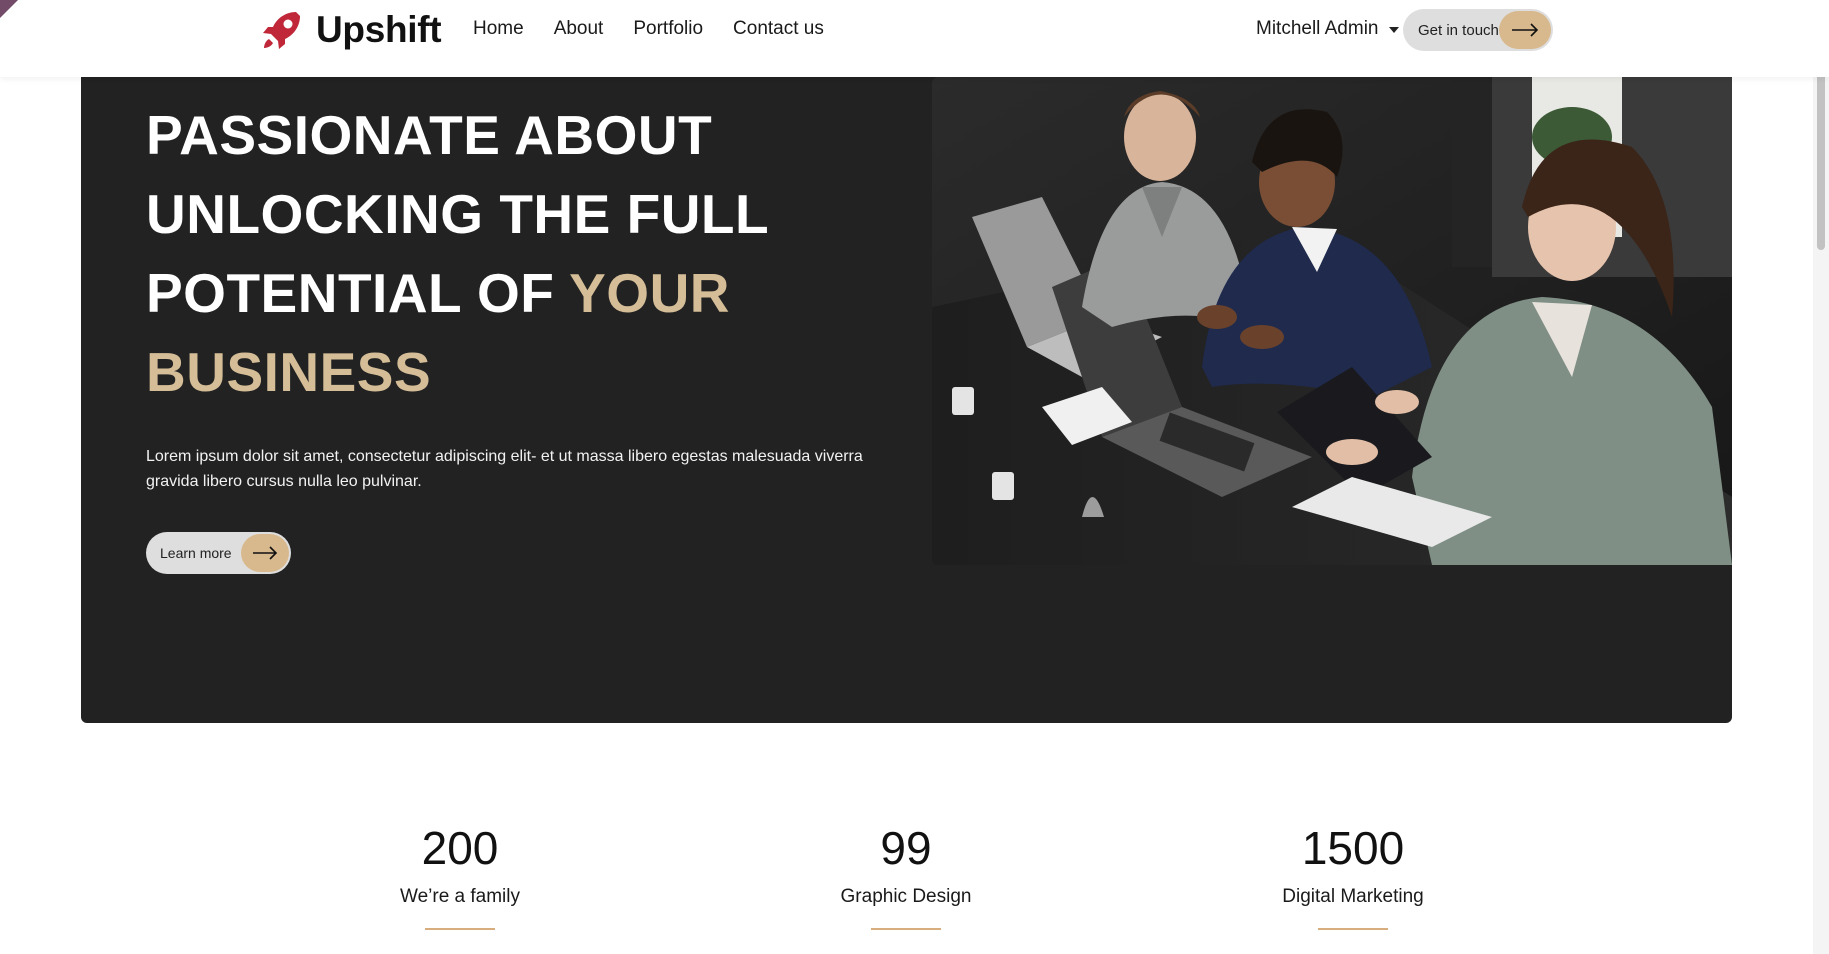 This screenshot has height=954, width=1829. What do you see at coordinates (579, 29) in the screenshot?
I see `nav-link-about: About` at bounding box center [579, 29].